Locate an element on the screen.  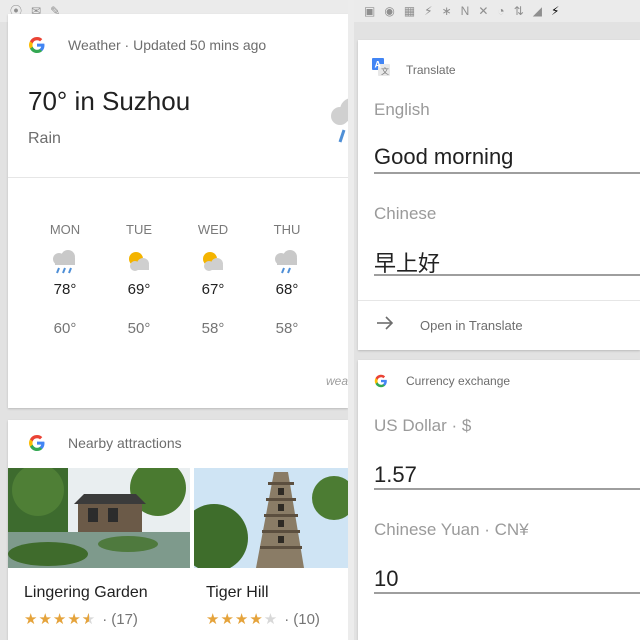
attraction-rating: ★★★★★★ · (17) is located at coordinates (81, 619).